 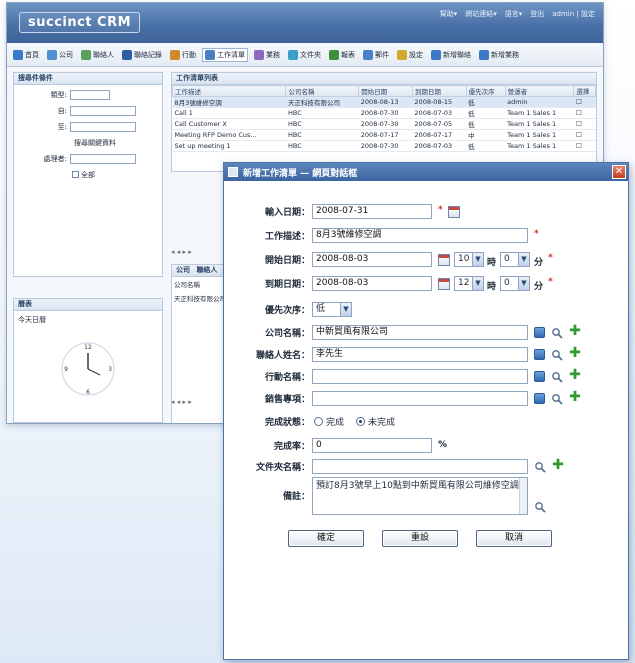 I want to click on action-list-icon, so click(x=539, y=376).